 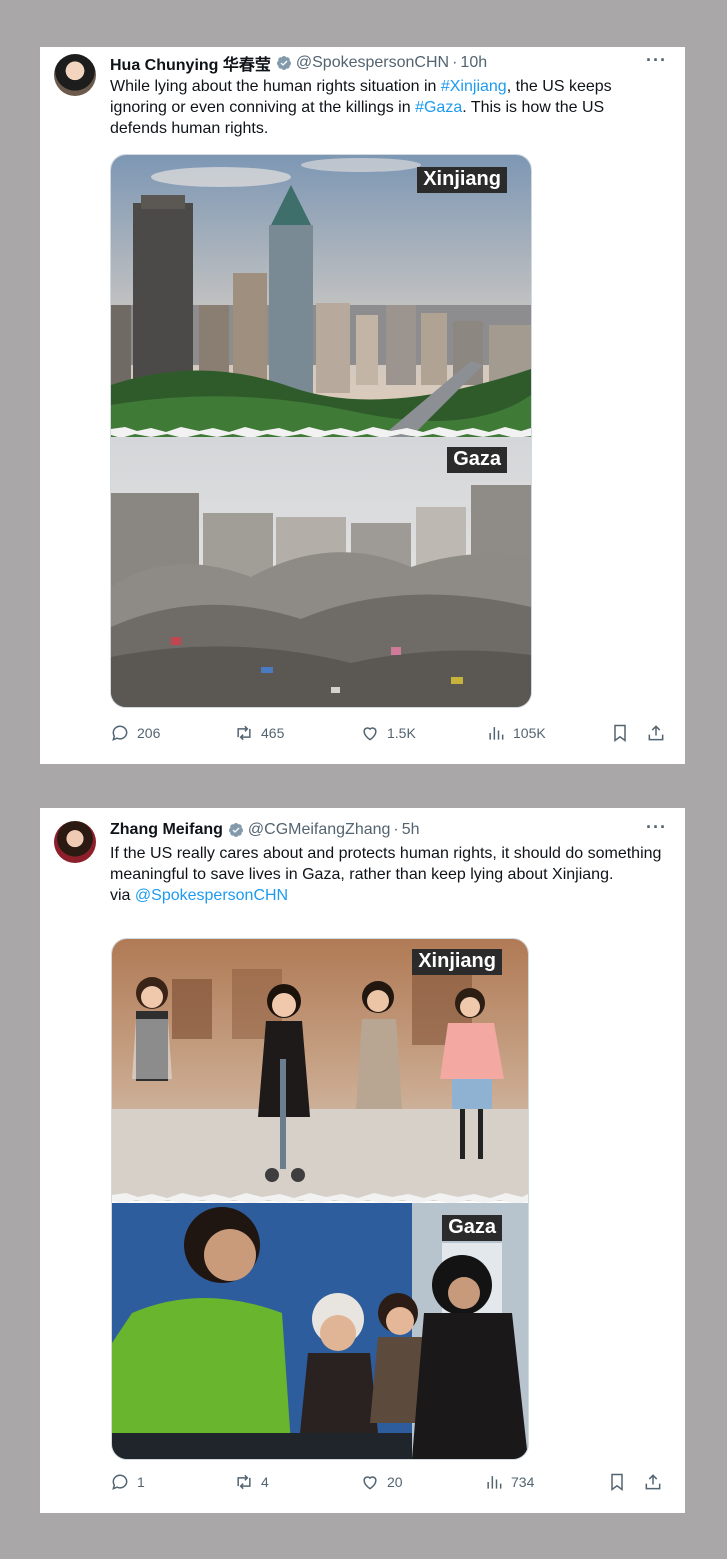 I want to click on timestamp: 5h, so click(x=411, y=830).